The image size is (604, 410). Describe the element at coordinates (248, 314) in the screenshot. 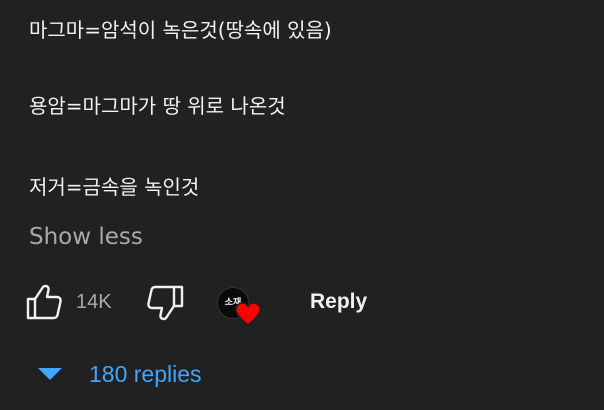

I see `heart-icon` at that location.